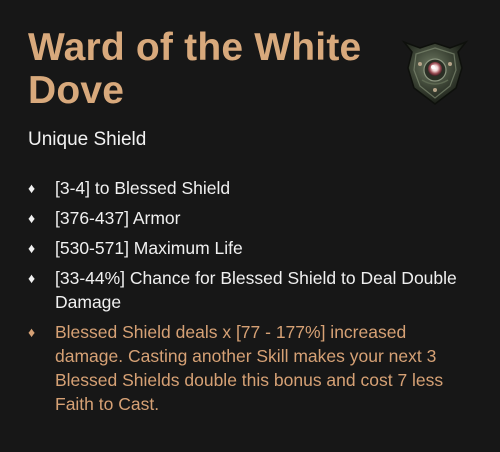 This screenshot has width=500, height=452. Describe the element at coordinates (252, 248) in the screenshot. I see `affix-line: ♦ [530-571] Maximum Life` at that location.